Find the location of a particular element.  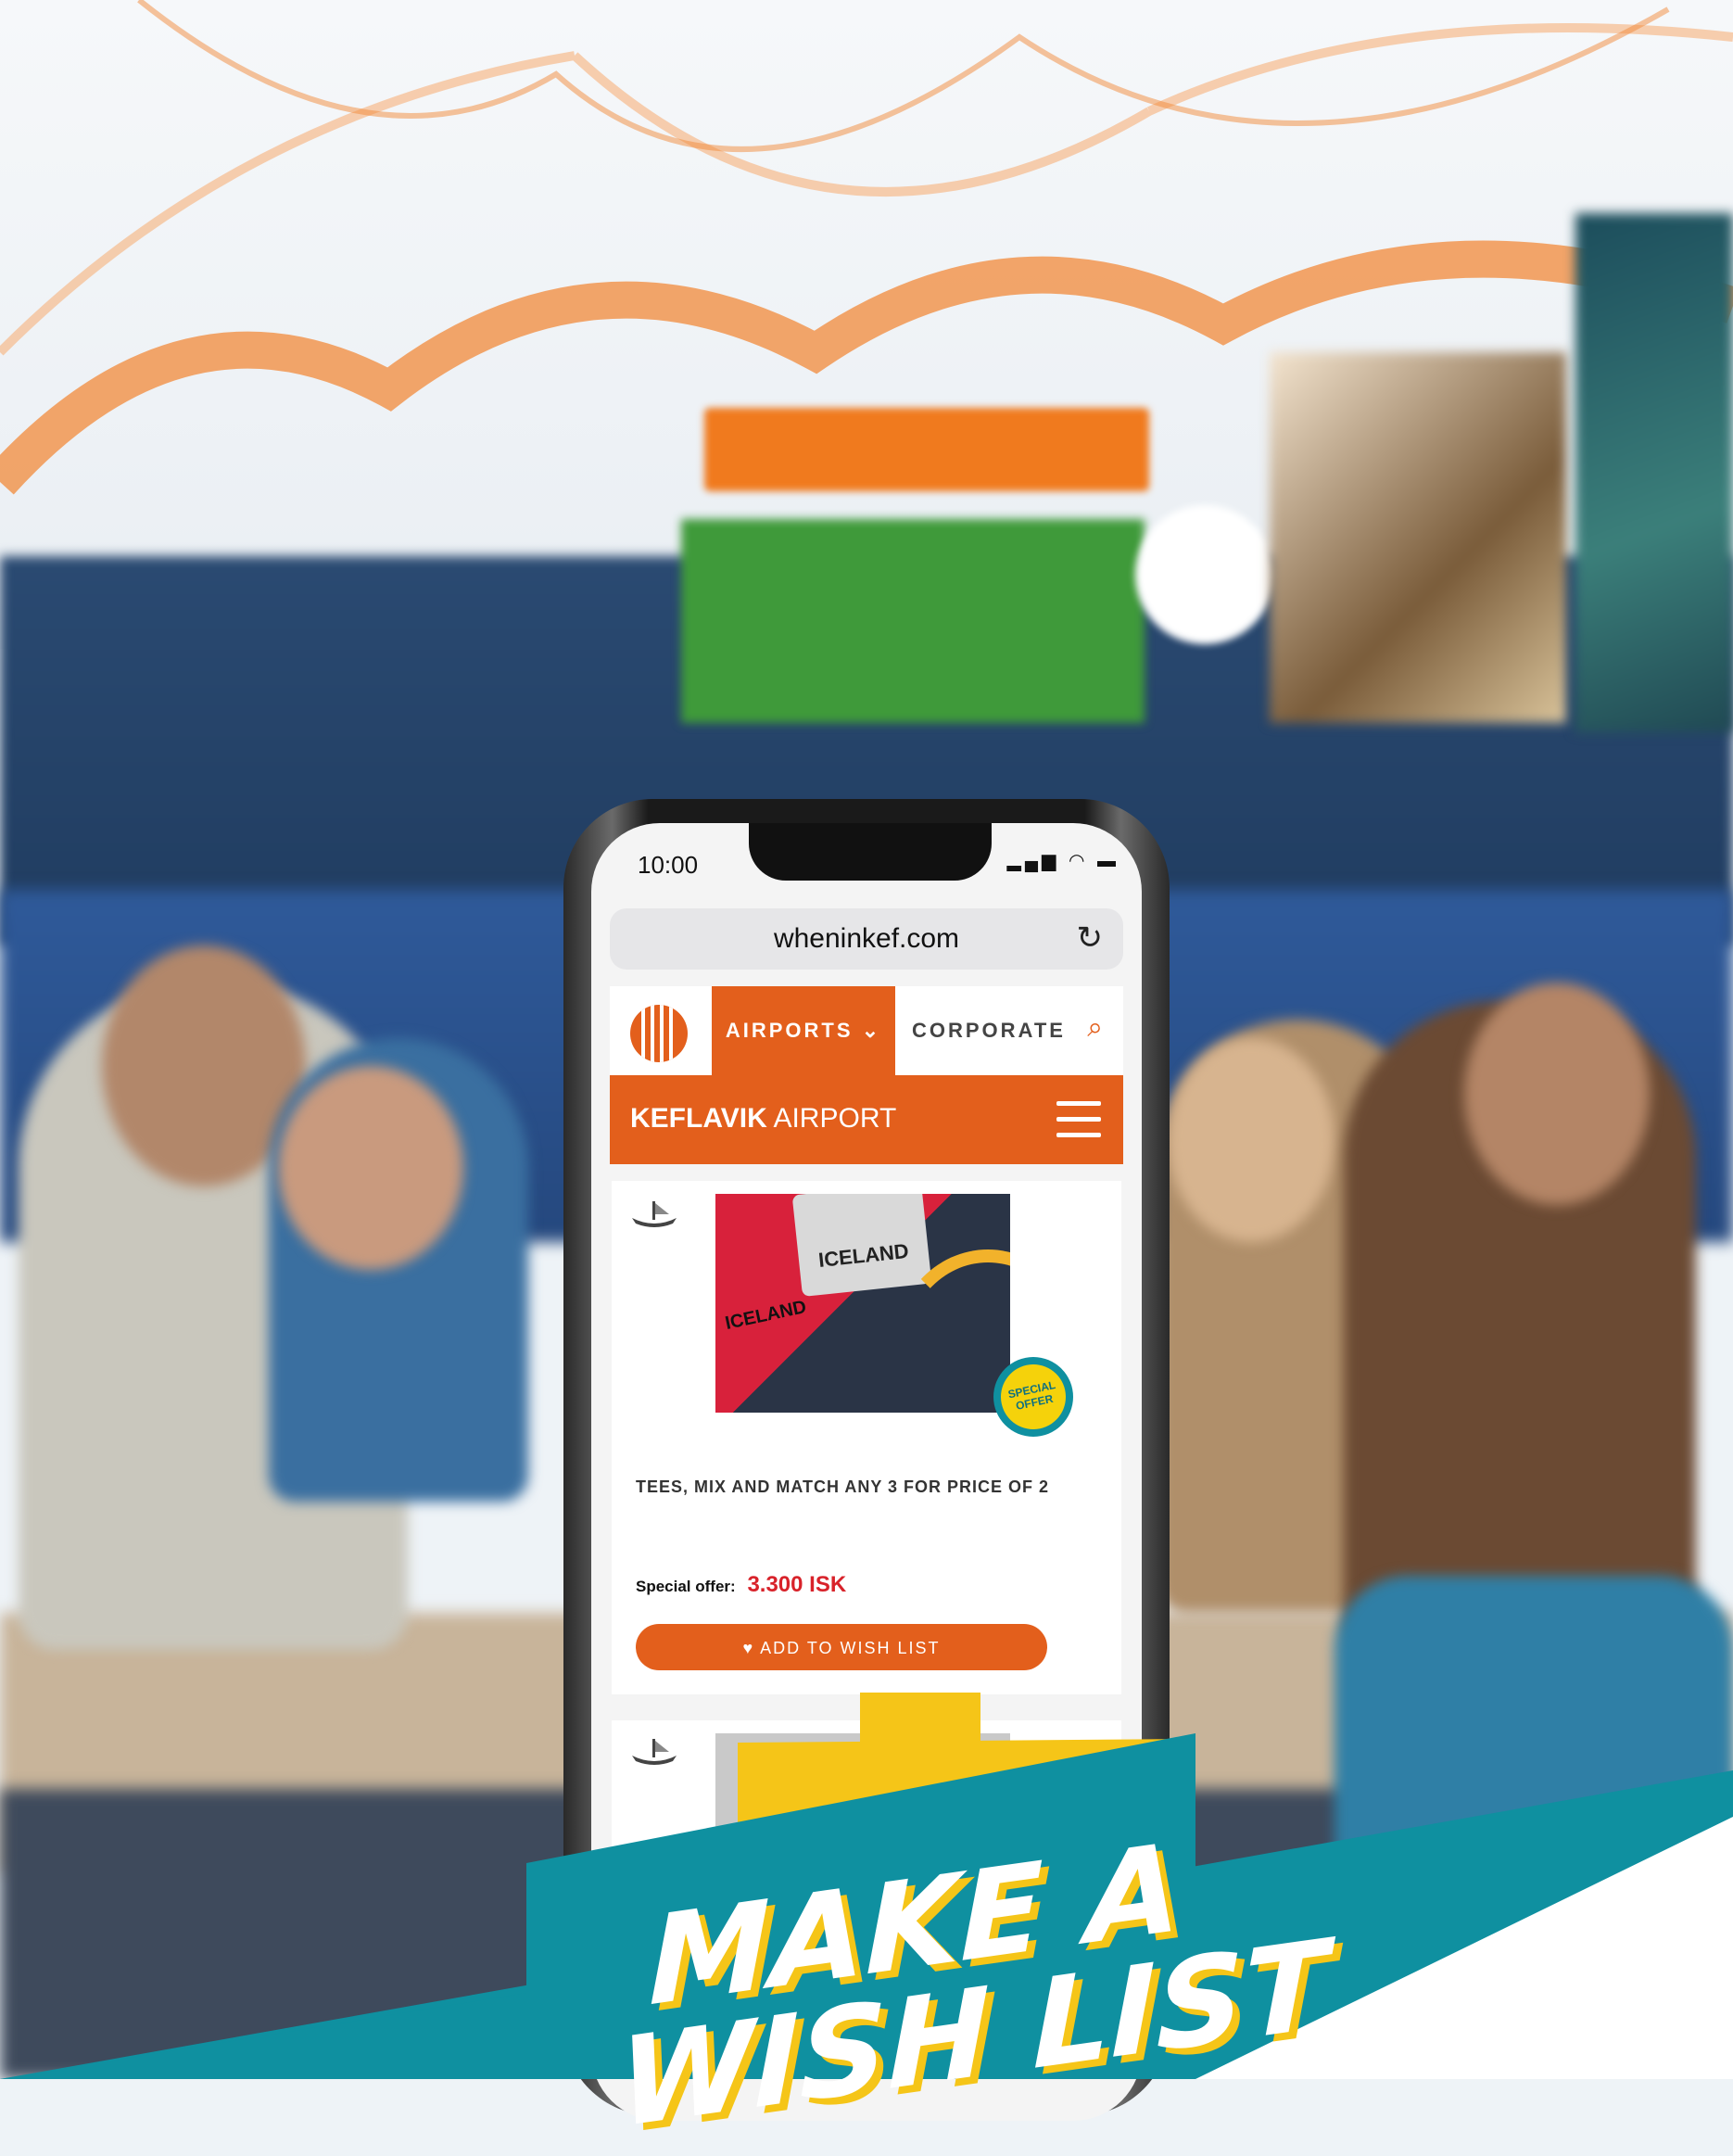

site-nav: AIRPORTS ⌄ CORPORATE ⌕ is located at coordinates (866, 1031).